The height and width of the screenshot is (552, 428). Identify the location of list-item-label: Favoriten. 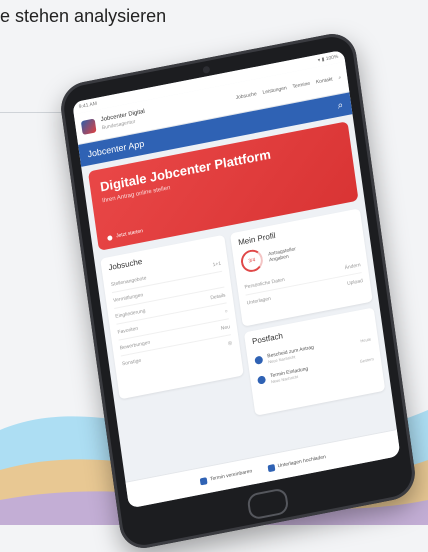
(128, 330).